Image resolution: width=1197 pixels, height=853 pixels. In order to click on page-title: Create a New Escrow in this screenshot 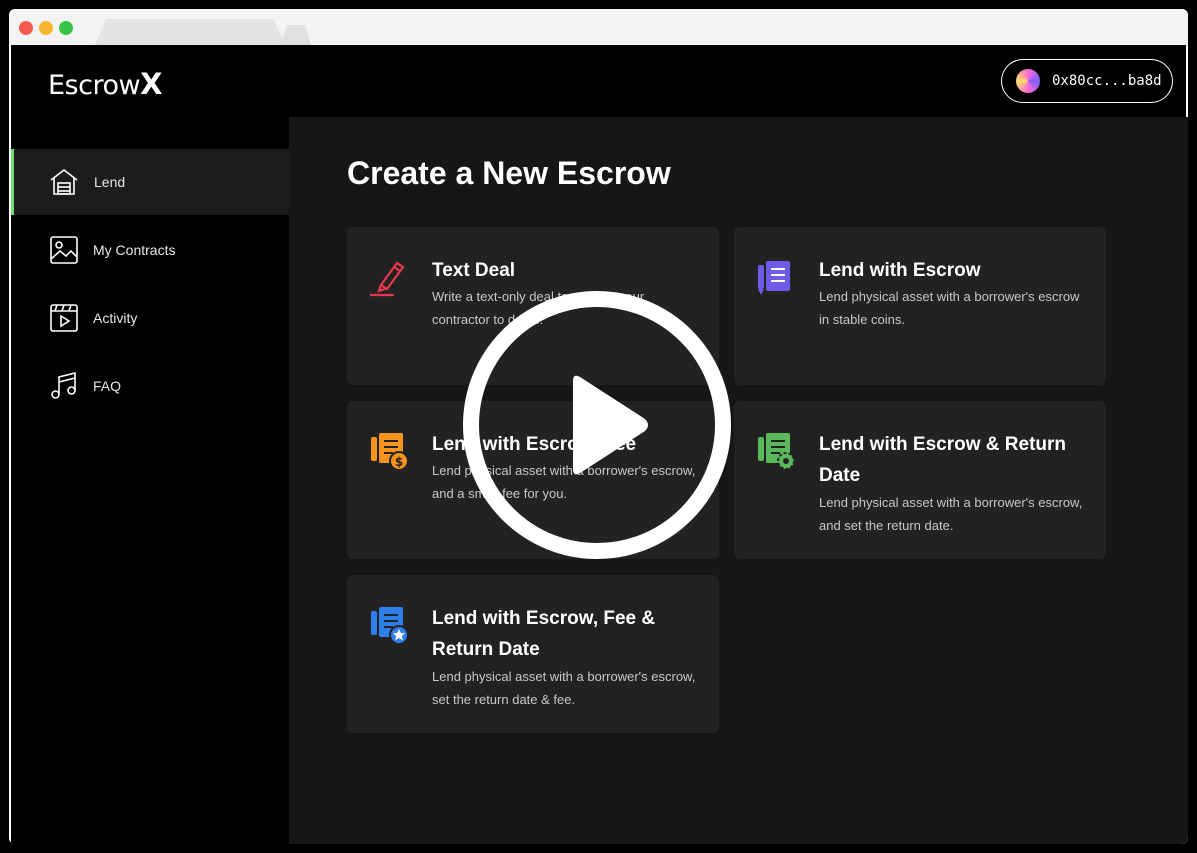, I will do `click(509, 173)`.